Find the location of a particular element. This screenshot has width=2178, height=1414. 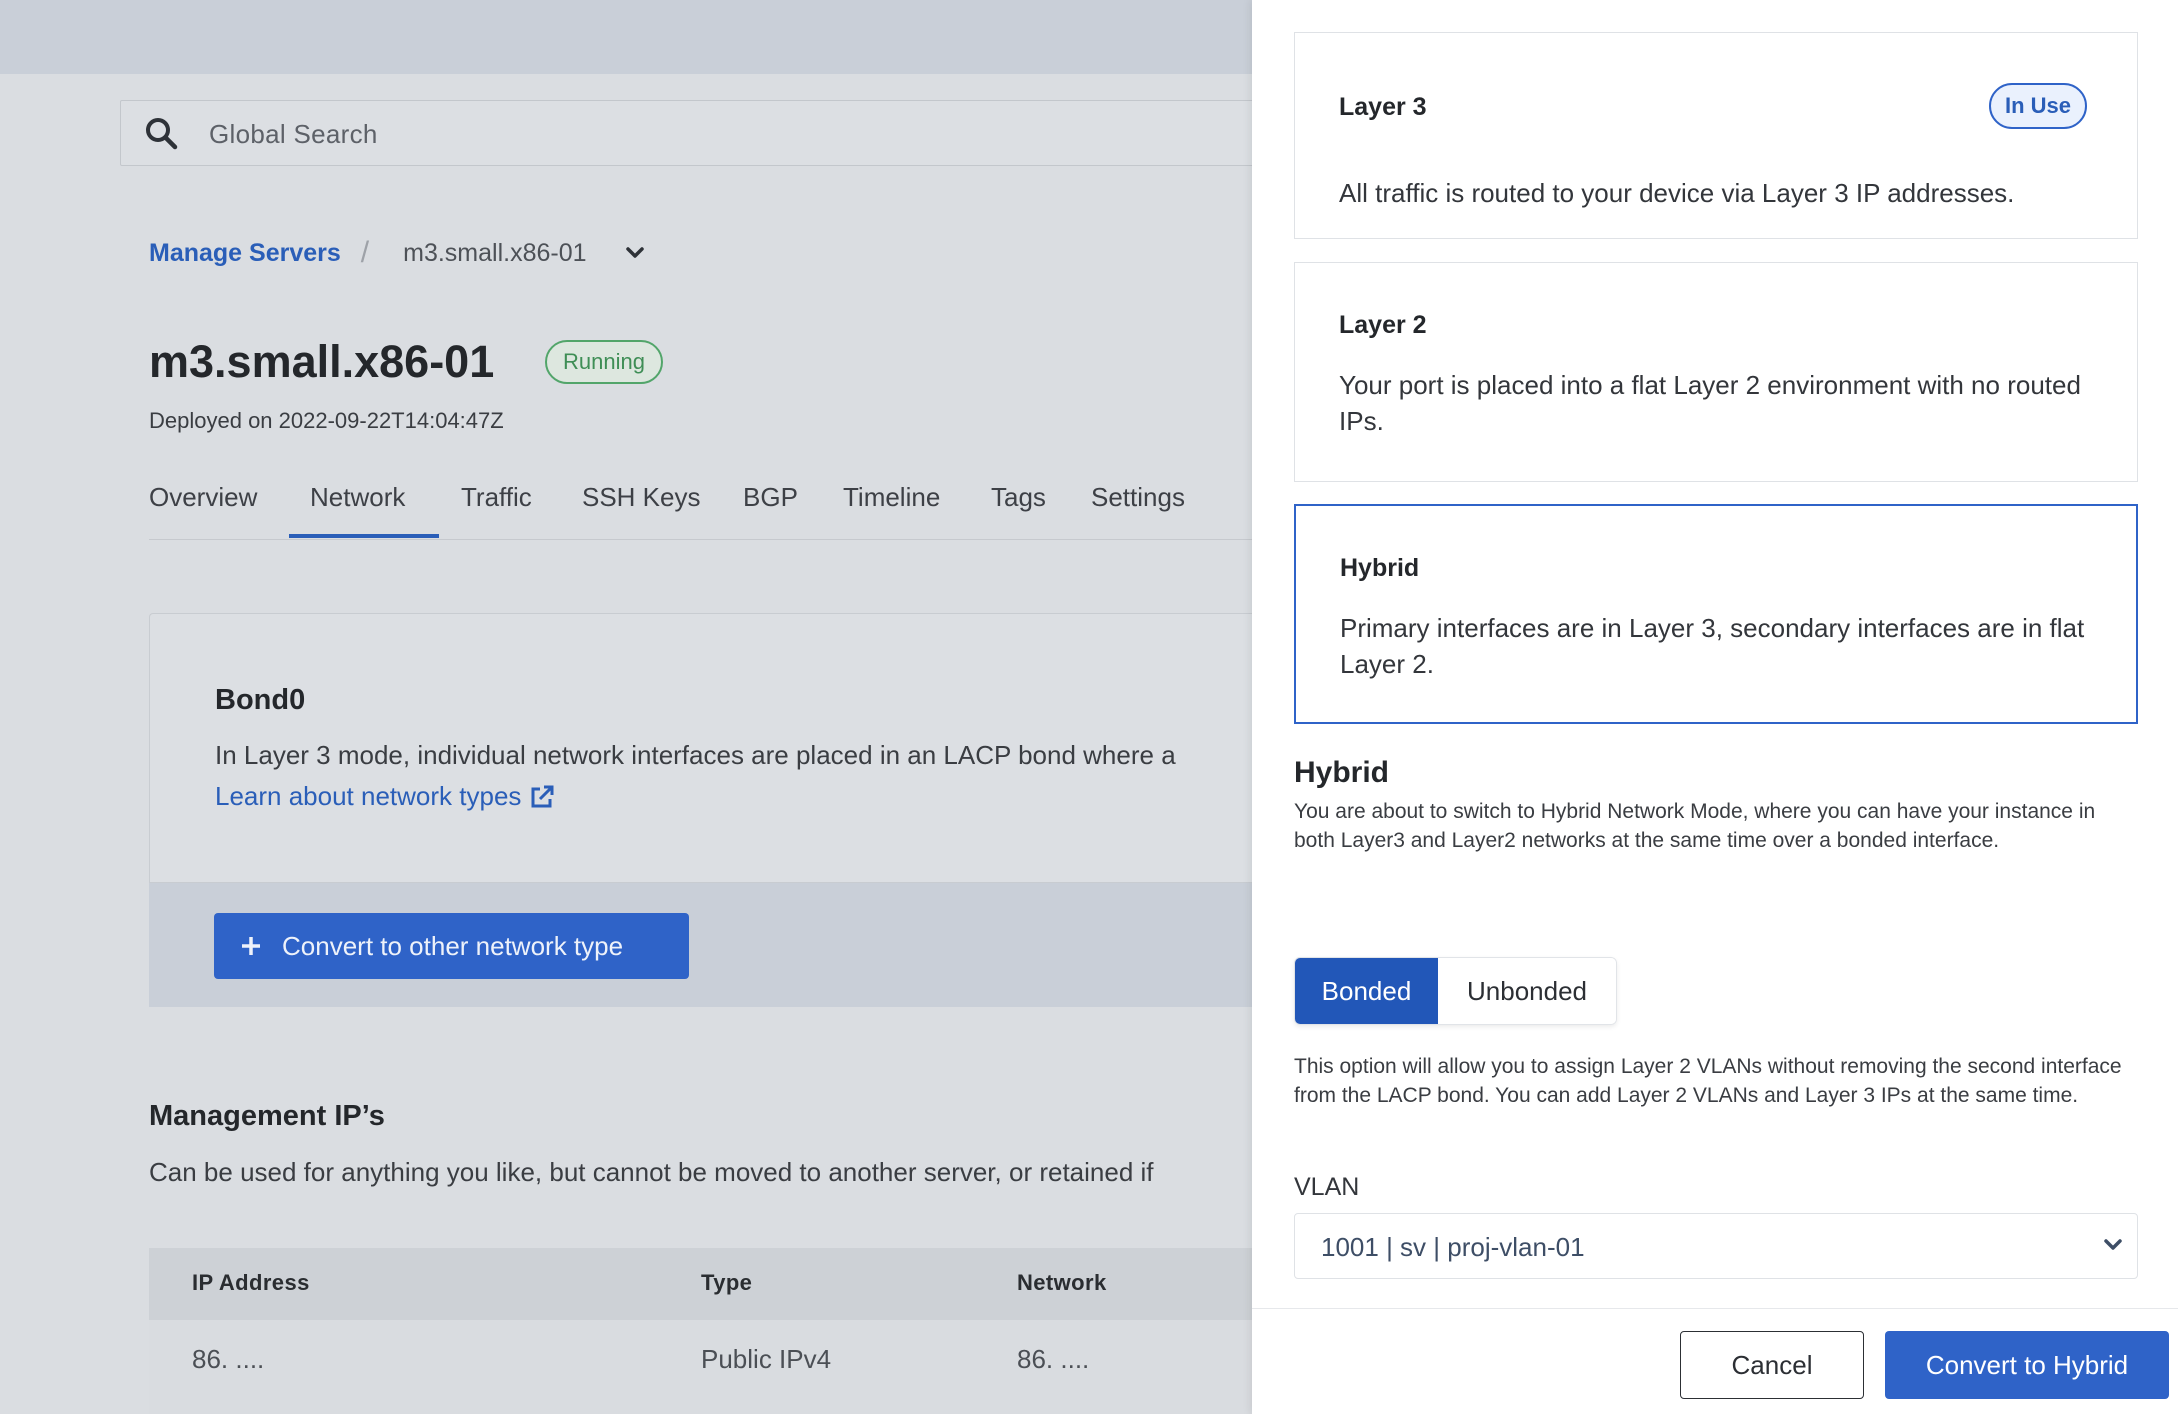

unbonded-option: Unbonded is located at coordinates (1527, 991).